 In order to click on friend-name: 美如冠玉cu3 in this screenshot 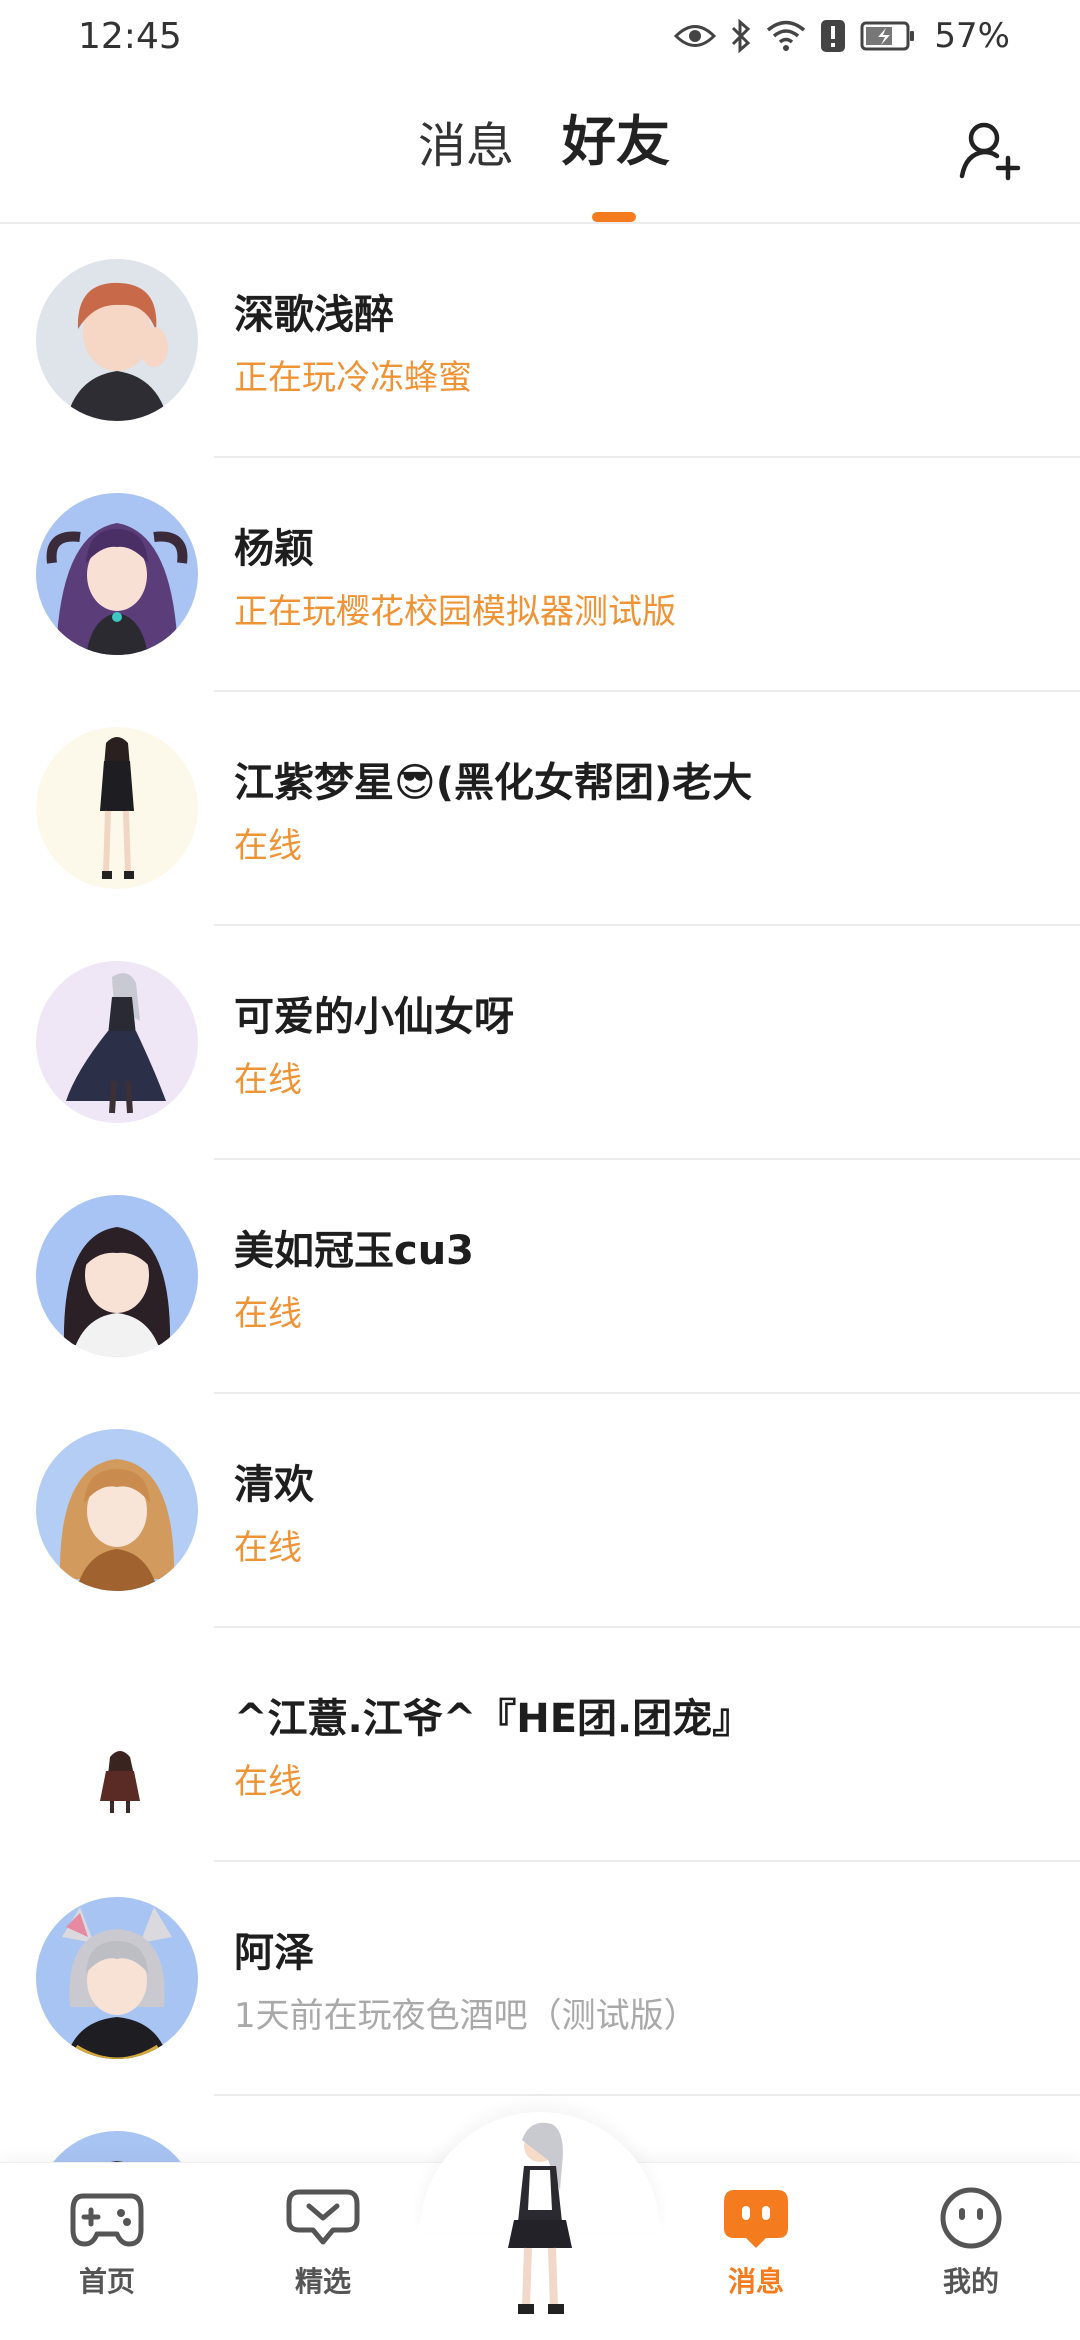, I will do `click(354, 1251)`.